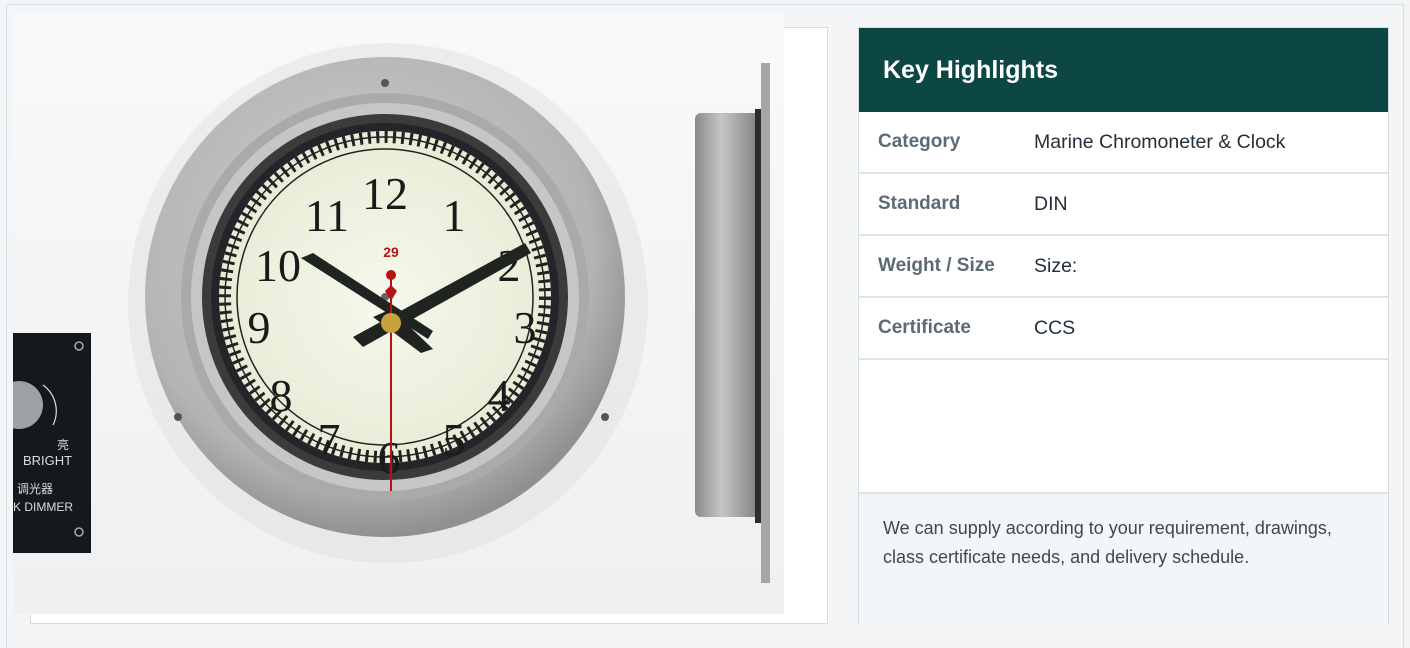 The width and height of the screenshot is (1410, 648). Describe the element at coordinates (454, 215) in the screenshot. I see `numeral-1: 1` at that location.